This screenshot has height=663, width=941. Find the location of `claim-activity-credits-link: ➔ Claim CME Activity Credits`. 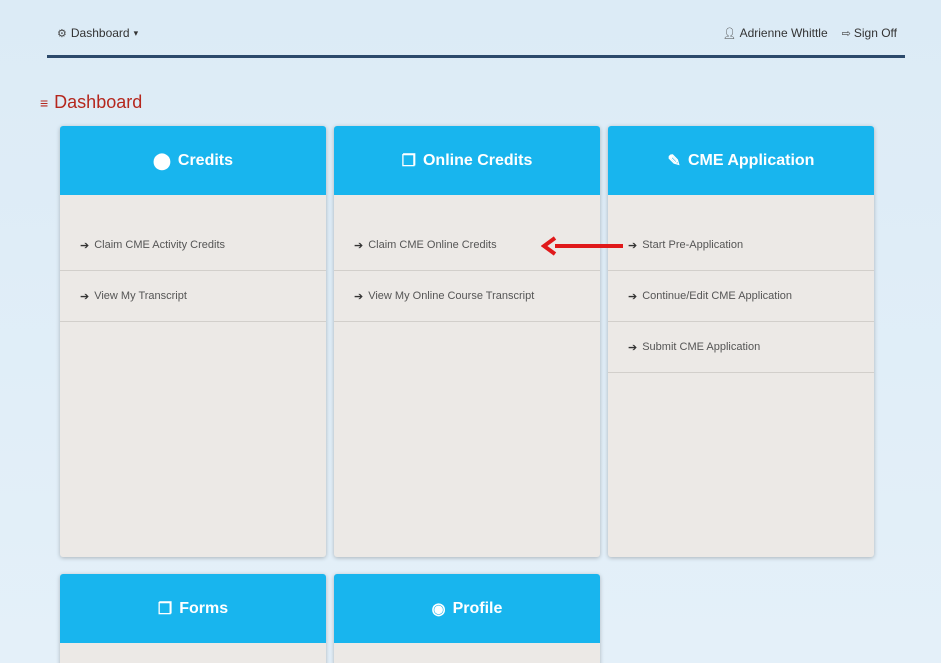

claim-activity-credits-link: ➔ Claim CME Activity Credits is located at coordinates (193, 245).